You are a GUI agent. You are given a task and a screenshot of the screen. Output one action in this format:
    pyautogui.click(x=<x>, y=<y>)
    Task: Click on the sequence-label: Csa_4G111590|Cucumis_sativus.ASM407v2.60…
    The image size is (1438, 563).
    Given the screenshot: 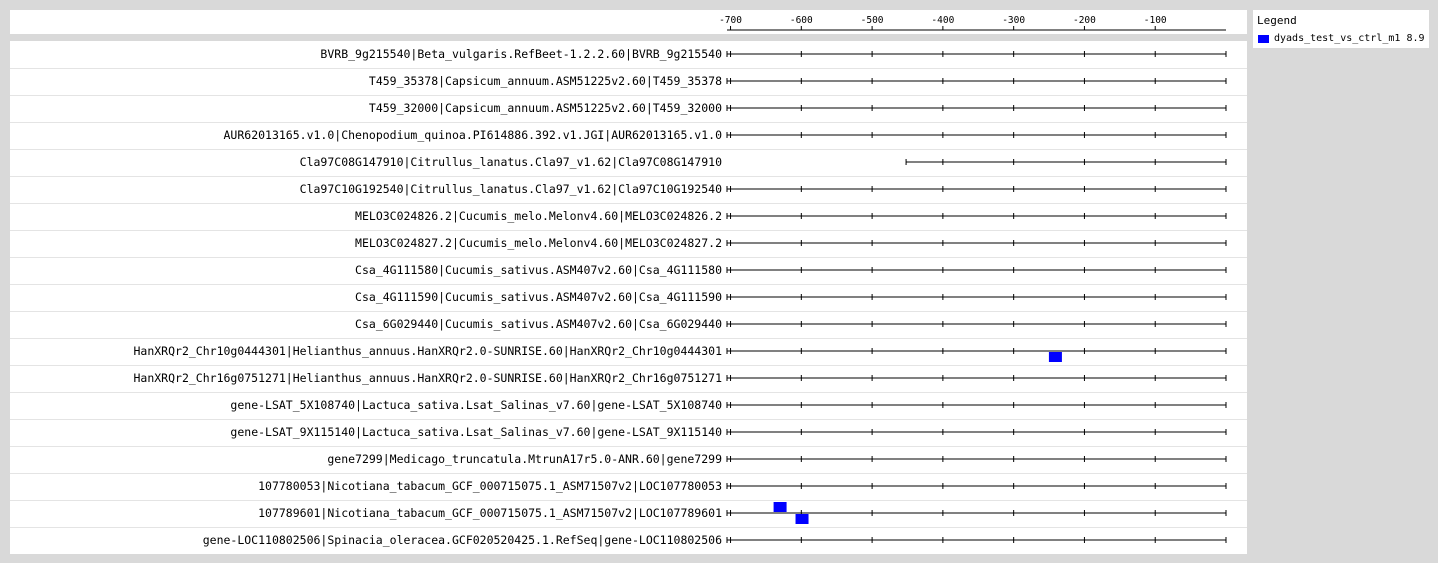 What is the action you would take?
    pyautogui.click(x=538, y=297)
    